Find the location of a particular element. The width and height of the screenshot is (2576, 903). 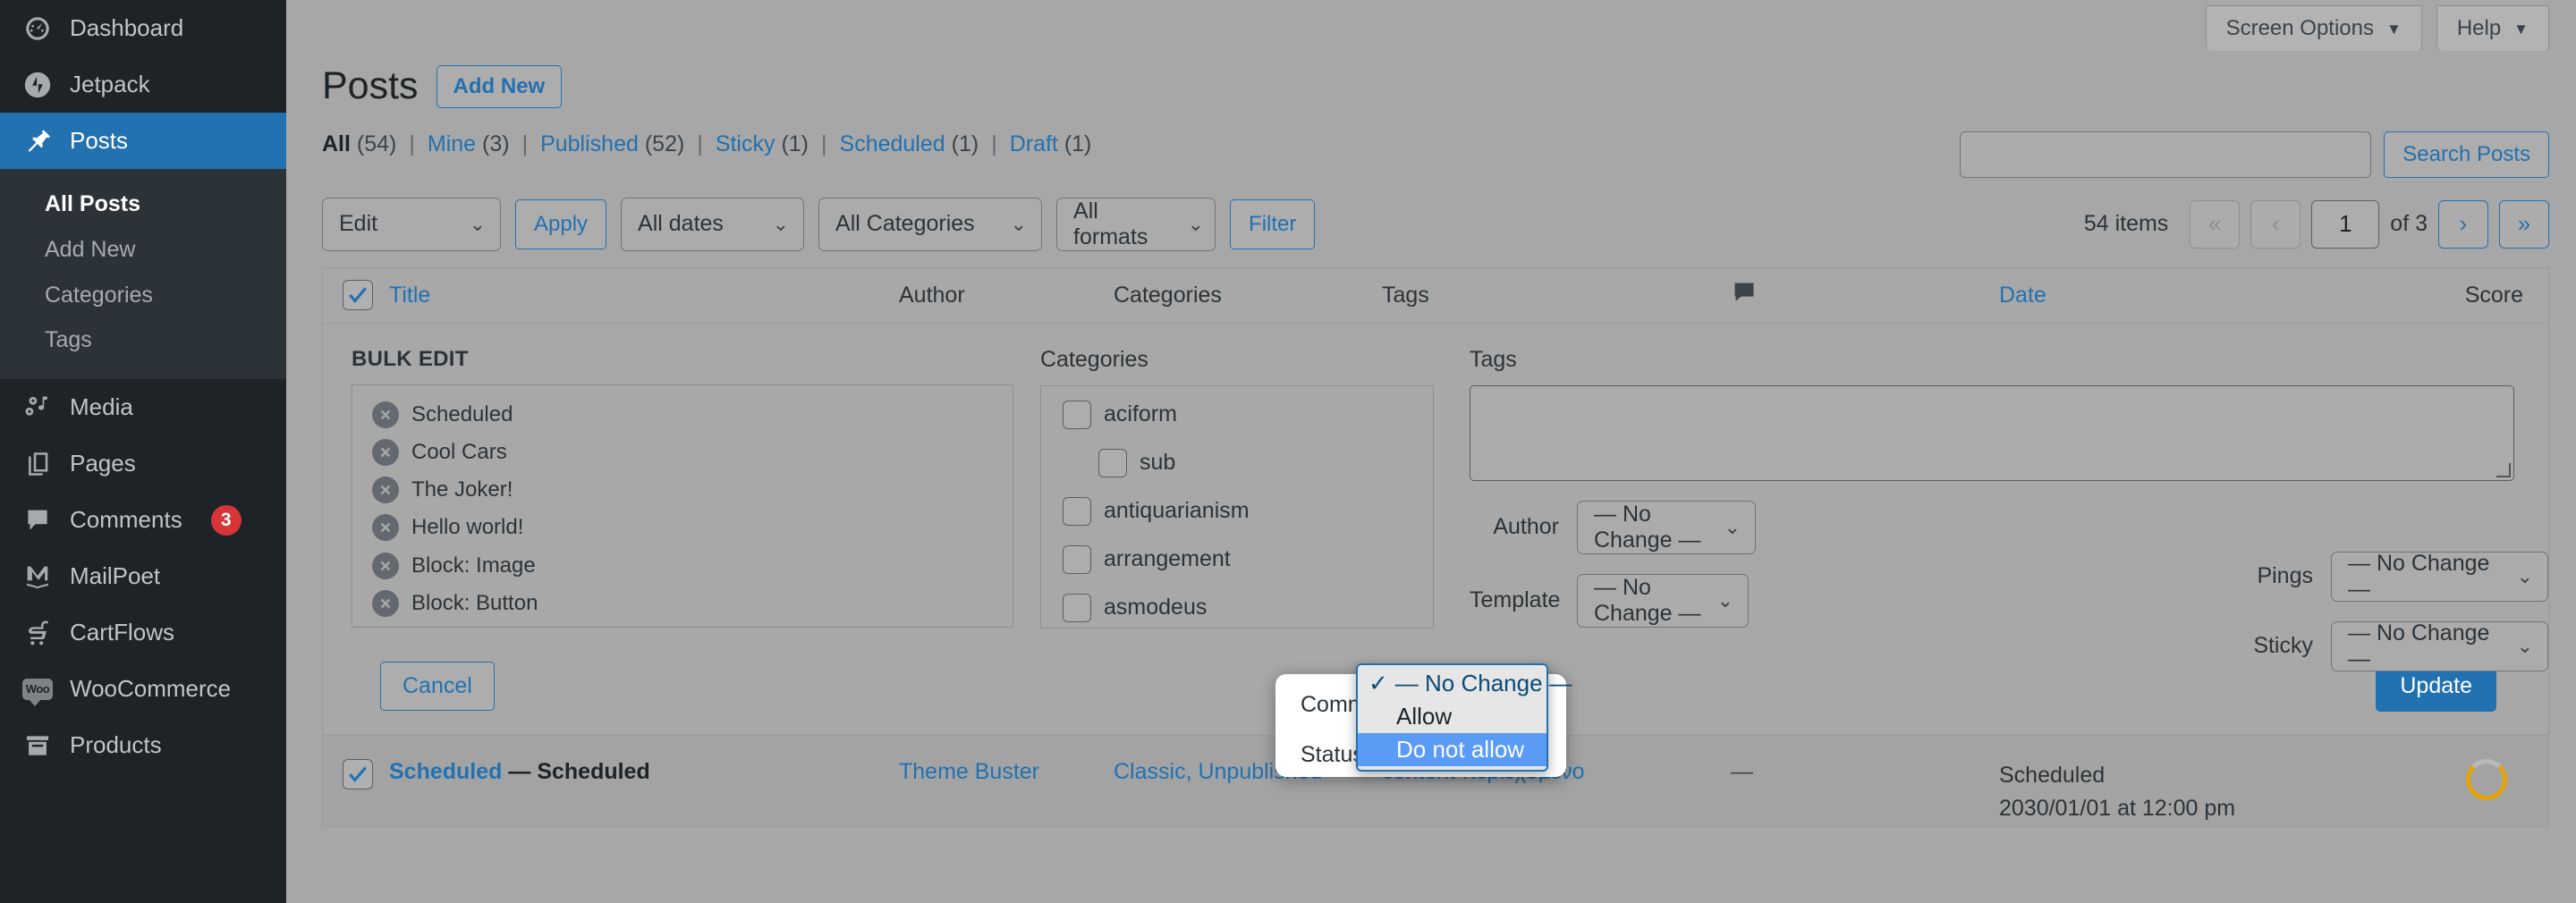

category-item: arrangement is located at coordinates (1248, 559).